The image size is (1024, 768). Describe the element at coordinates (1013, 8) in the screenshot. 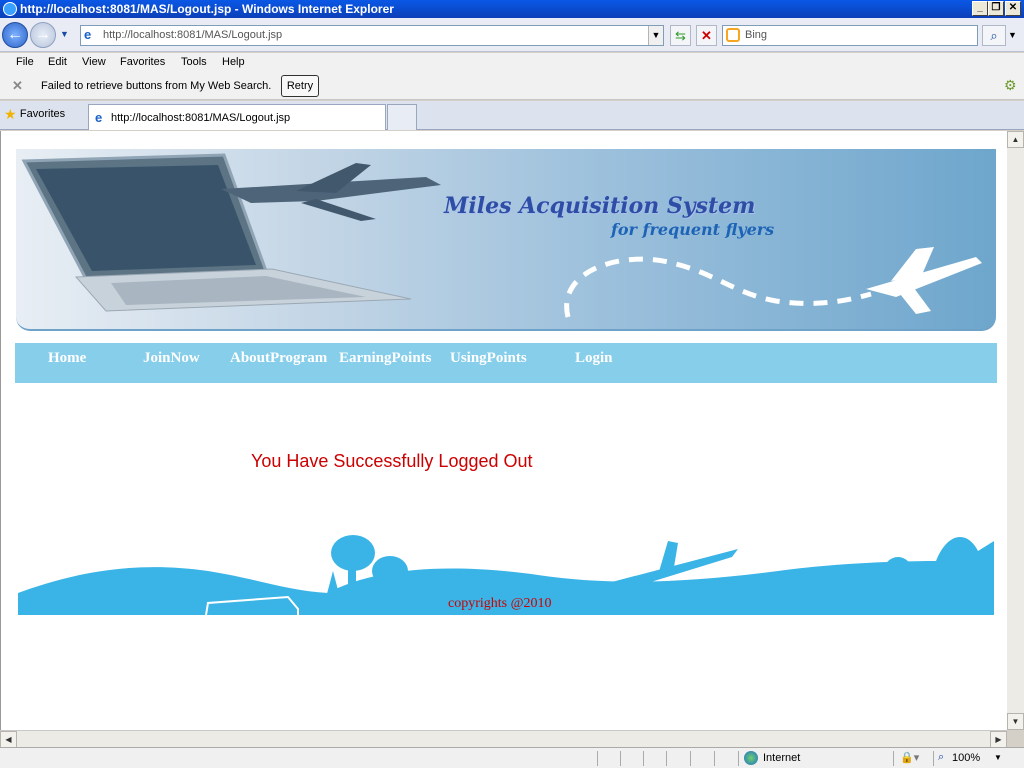

I see `close-window-button: ✕` at that location.